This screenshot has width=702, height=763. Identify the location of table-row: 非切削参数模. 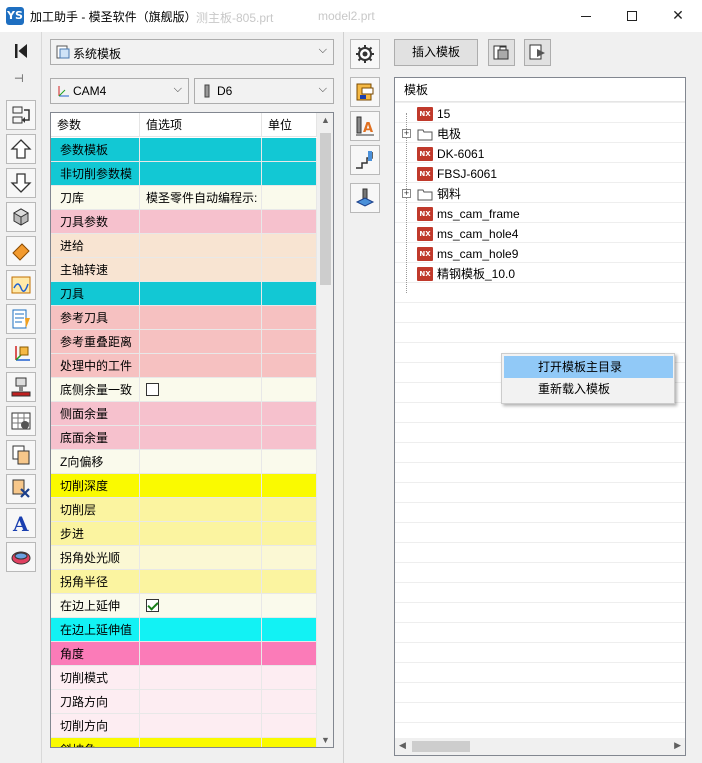
(184, 174).